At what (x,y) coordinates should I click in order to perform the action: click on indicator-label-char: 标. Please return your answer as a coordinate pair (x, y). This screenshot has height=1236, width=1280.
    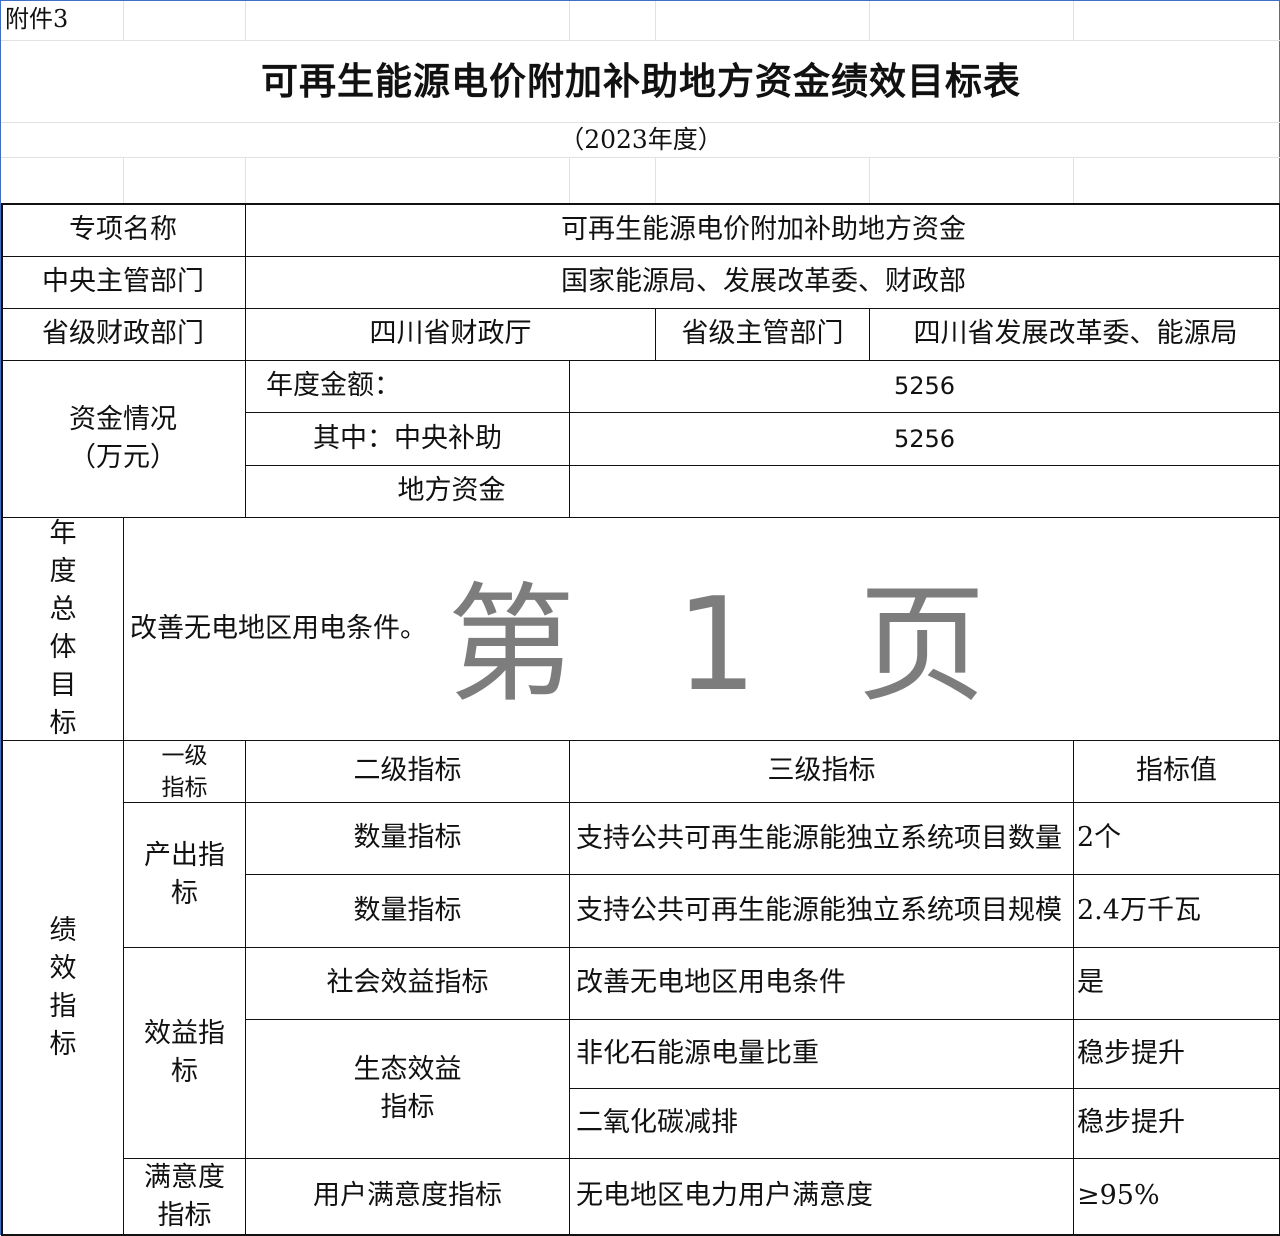
    Looking at the image, I should click on (63, 1044).